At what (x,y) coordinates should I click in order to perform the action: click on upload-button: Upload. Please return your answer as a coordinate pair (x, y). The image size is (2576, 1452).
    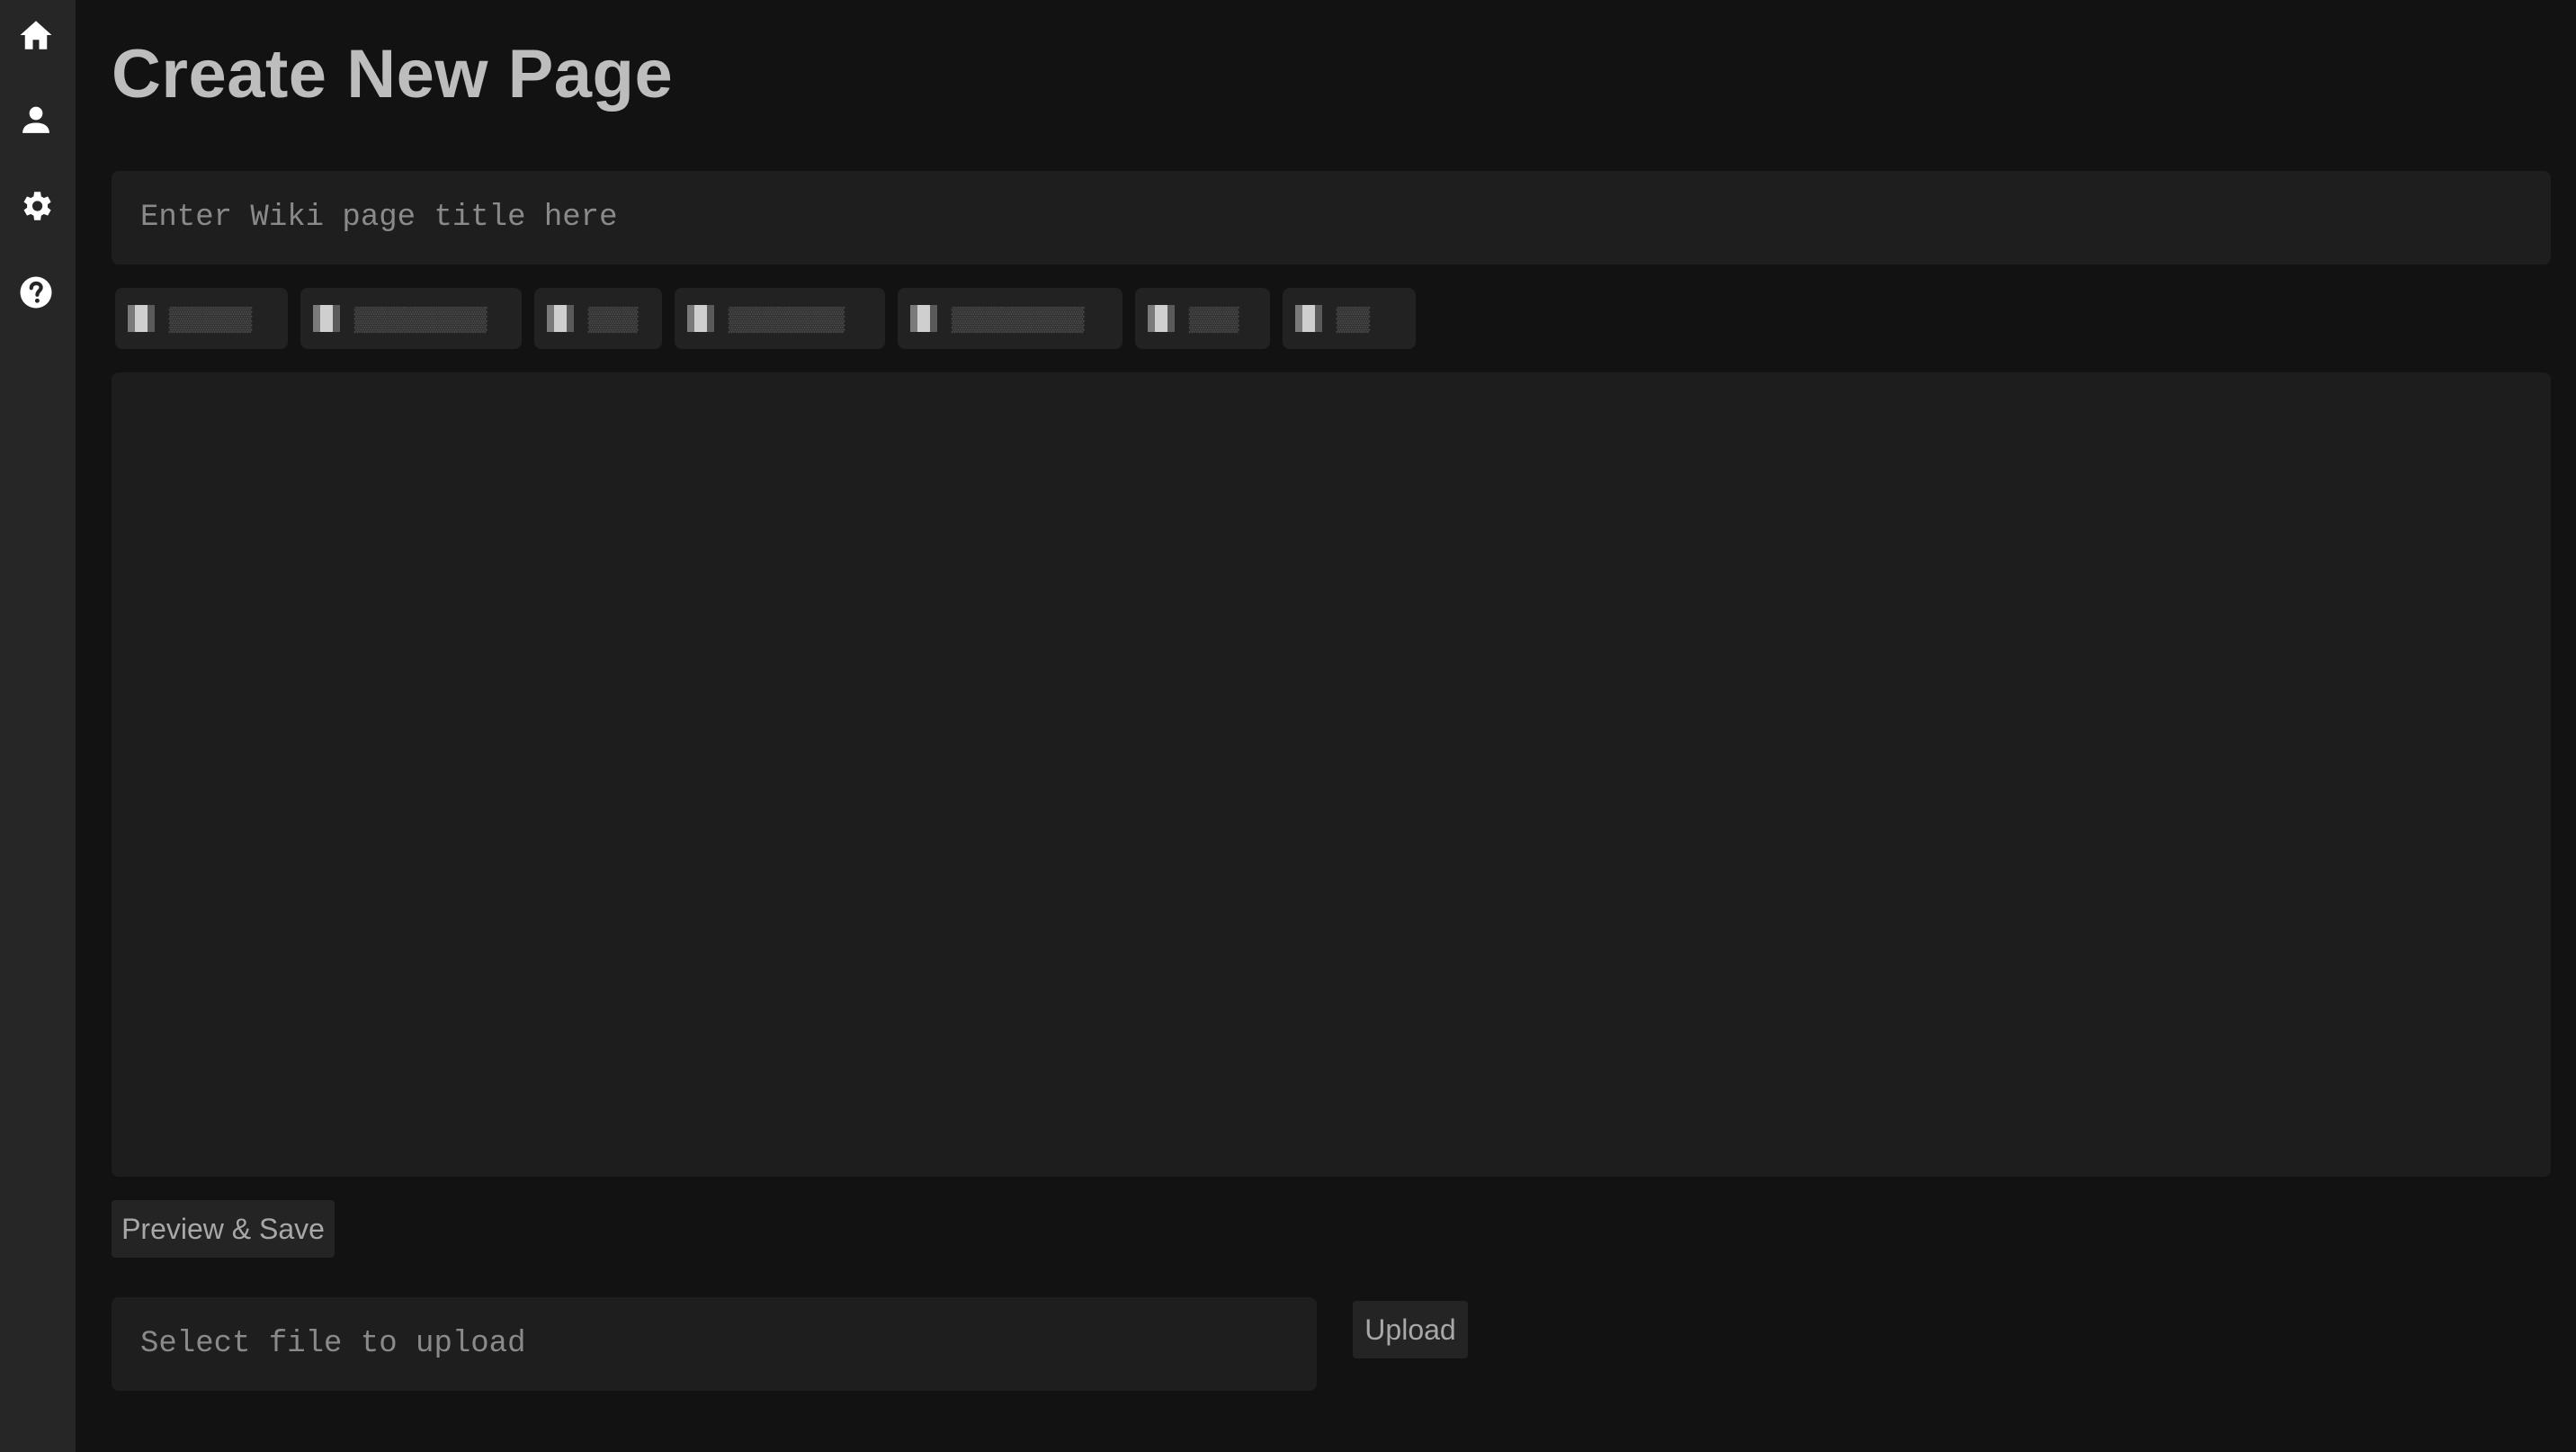
    Looking at the image, I should click on (1410, 1329).